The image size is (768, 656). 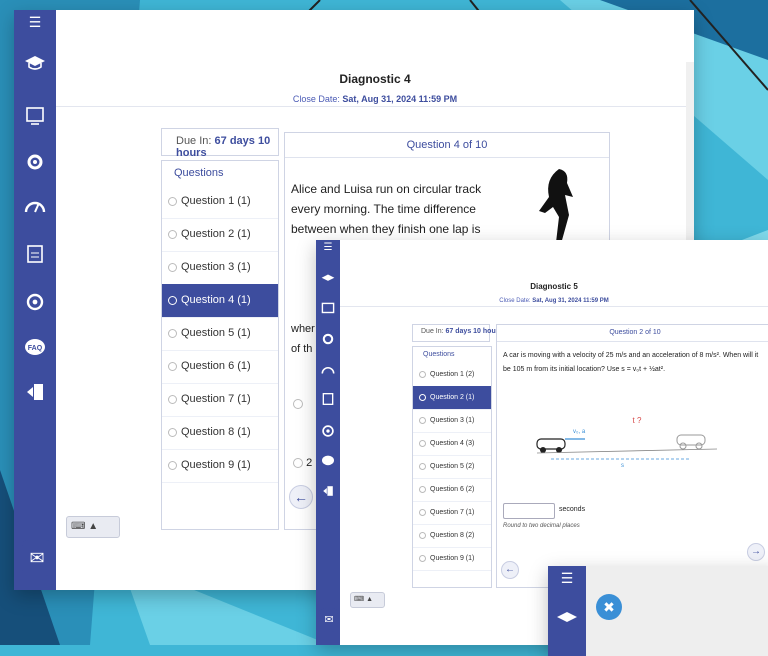 I want to click on question-list-item: Question 4 (1), so click(x=220, y=301).